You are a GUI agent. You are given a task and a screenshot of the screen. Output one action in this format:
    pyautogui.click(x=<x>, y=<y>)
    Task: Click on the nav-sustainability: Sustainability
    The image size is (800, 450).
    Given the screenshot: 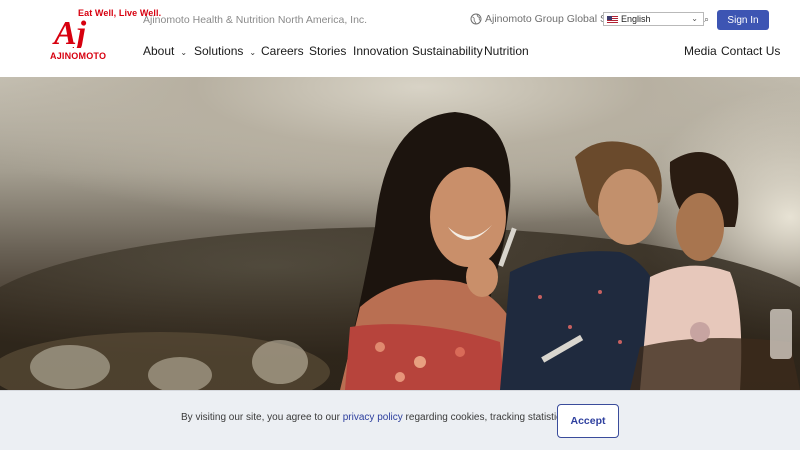 What is the action you would take?
    pyautogui.click(x=447, y=51)
    